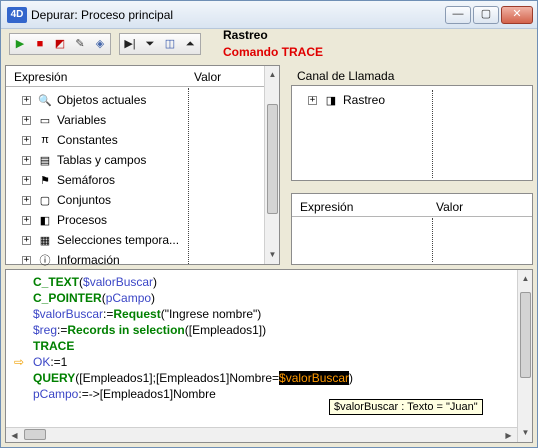  I want to click on code-scroll-left-icon: ◀, so click(14, 435).